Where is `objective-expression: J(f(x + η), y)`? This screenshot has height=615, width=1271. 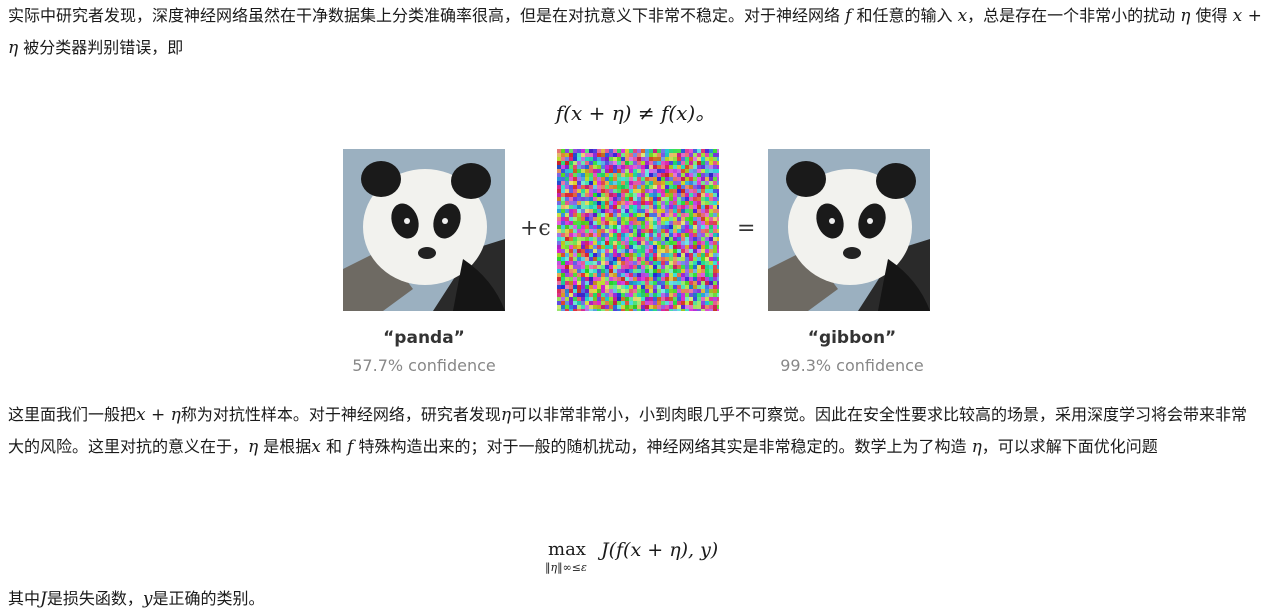
objective-expression: J(f(x + η), y) is located at coordinates (660, 550).